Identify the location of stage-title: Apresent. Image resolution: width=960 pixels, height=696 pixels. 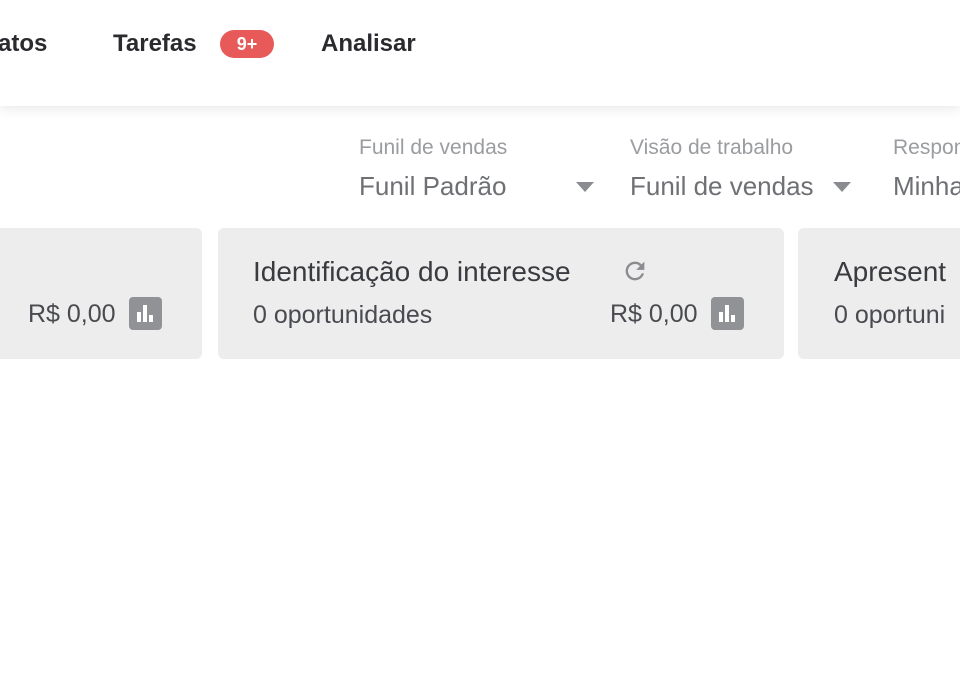
(890, 271).